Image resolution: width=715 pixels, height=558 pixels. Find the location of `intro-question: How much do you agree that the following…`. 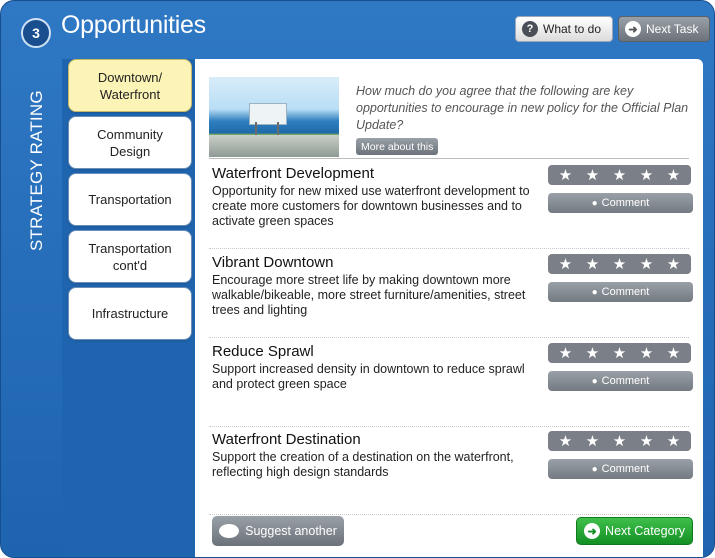

intro-question: How much do you agree that the following… is located at coordinates (522, 108).